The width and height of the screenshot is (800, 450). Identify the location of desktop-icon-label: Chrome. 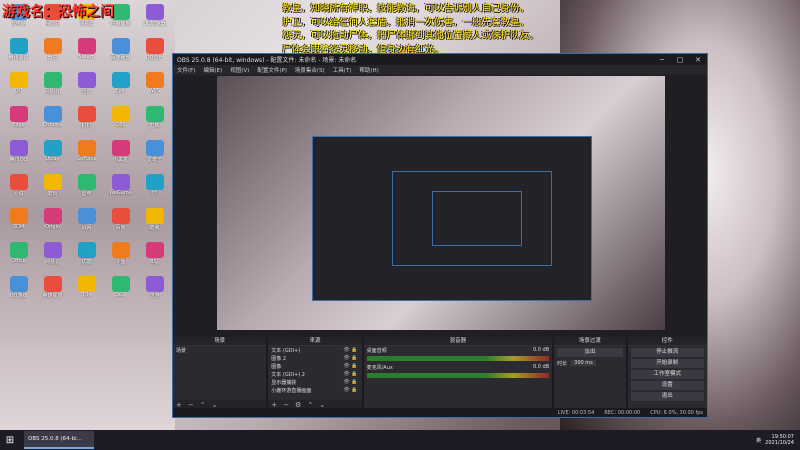
(52, 125).